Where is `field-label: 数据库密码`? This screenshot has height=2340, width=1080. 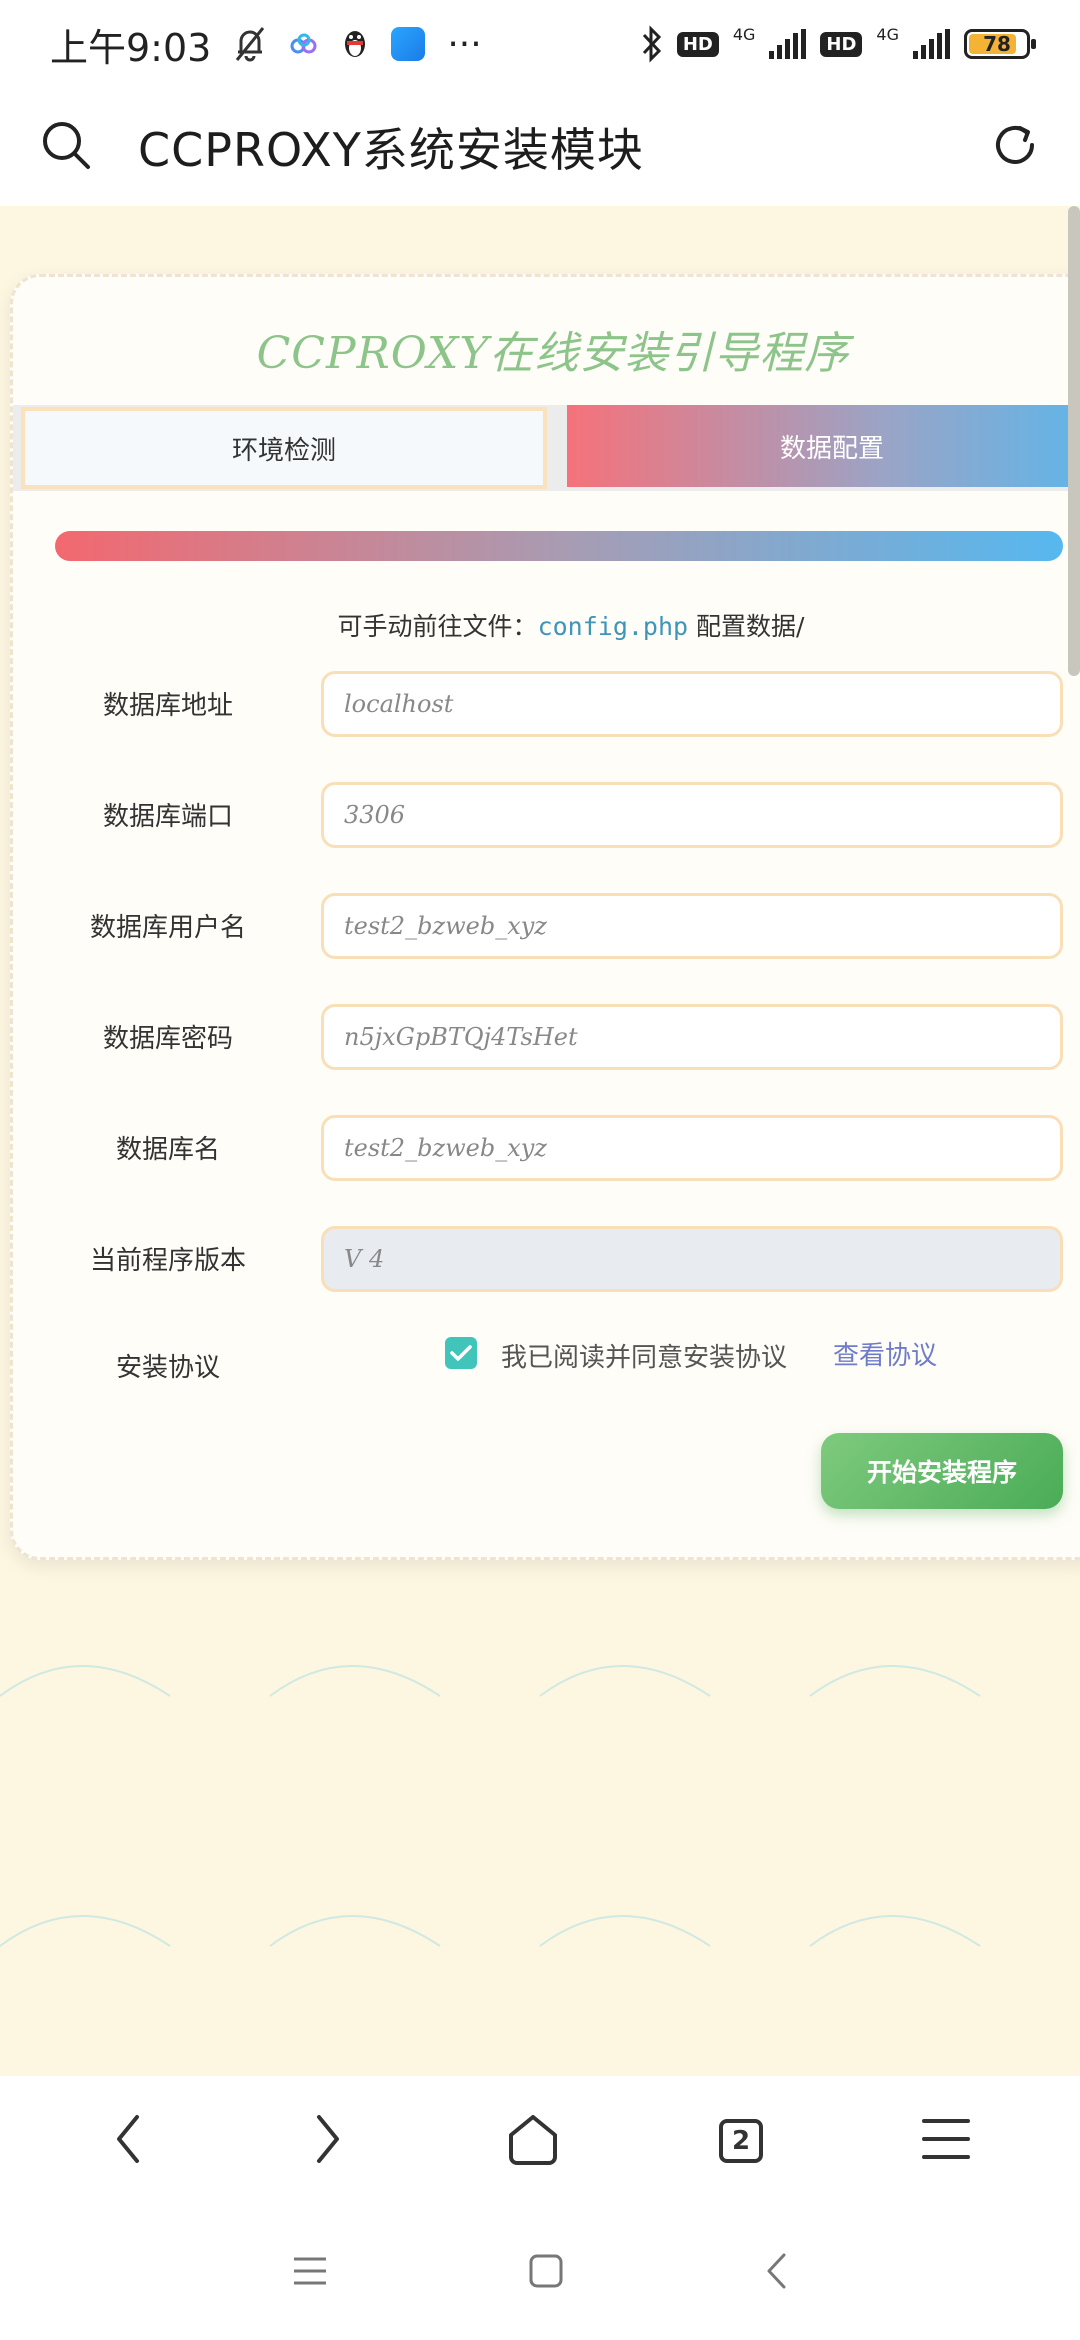
field-label: 数据库密码 is located at coordinates (167, 1039).